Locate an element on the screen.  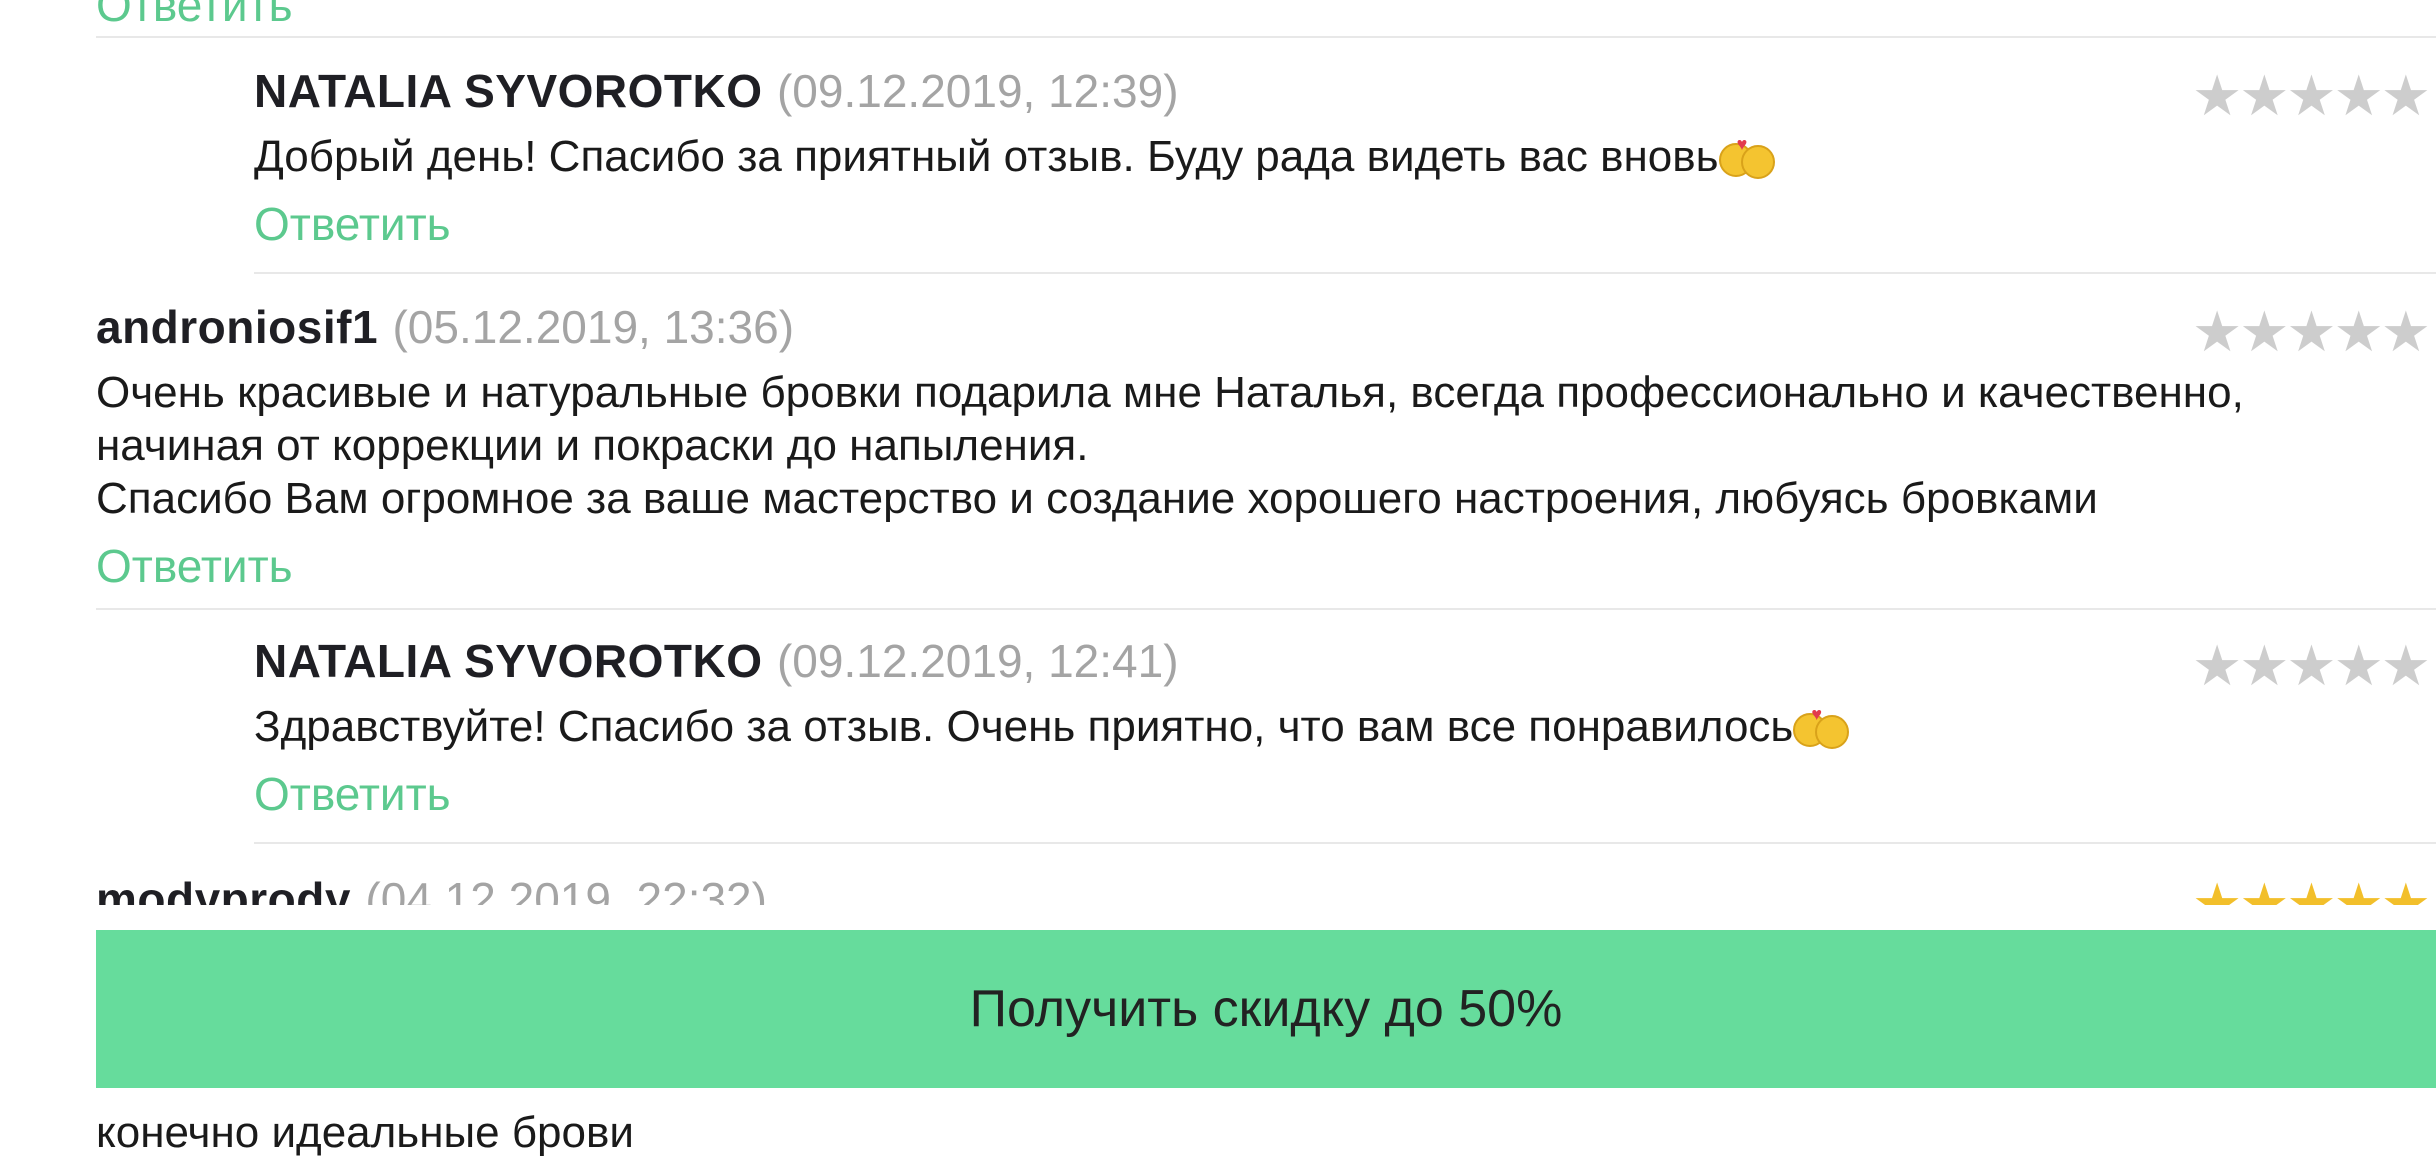
review: modyprody (04.12.2019, 22:32) ★★★★★ is located at coordinates (1266, 888).